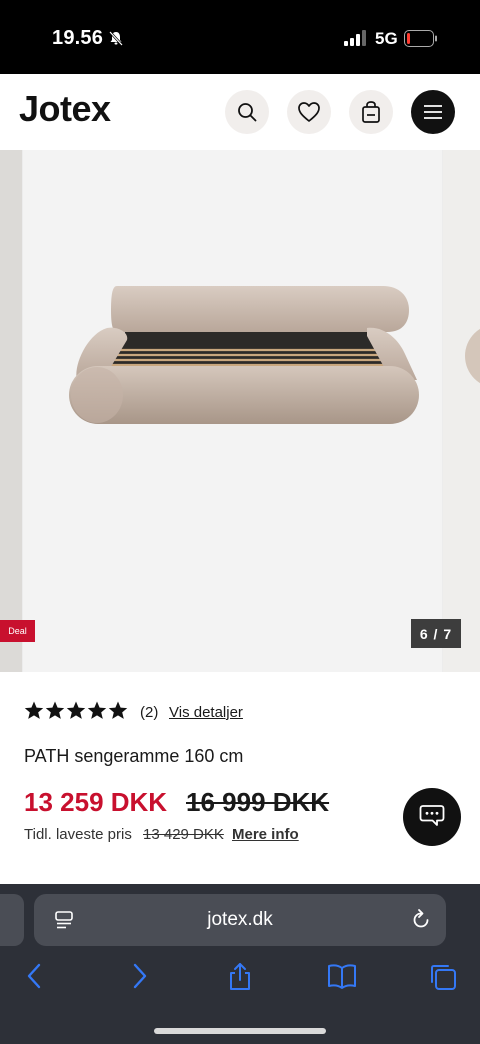 The height and width of the screenshot is (1044, 480). What do you see at coordinates (78, 834) in the screenshot?
I see `lowest-price-label: Tidl. laveste pris` at bounding box center [78, 834].